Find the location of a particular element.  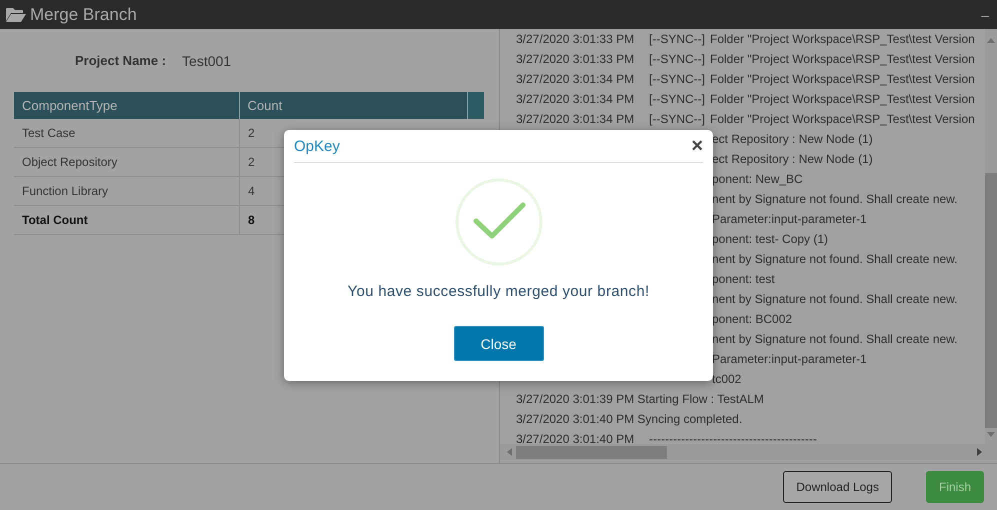

table-cell: Object Repository is located at coordinates (127, 162).